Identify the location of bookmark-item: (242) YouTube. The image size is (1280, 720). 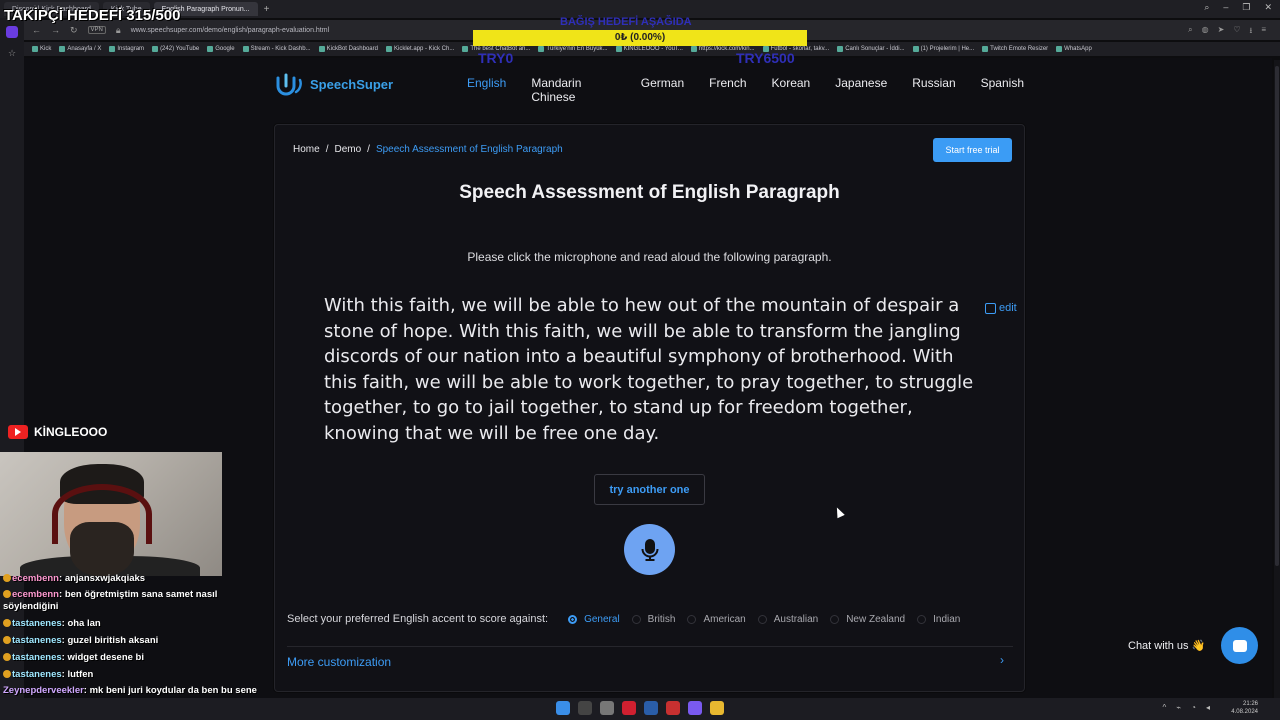
(175, 49).